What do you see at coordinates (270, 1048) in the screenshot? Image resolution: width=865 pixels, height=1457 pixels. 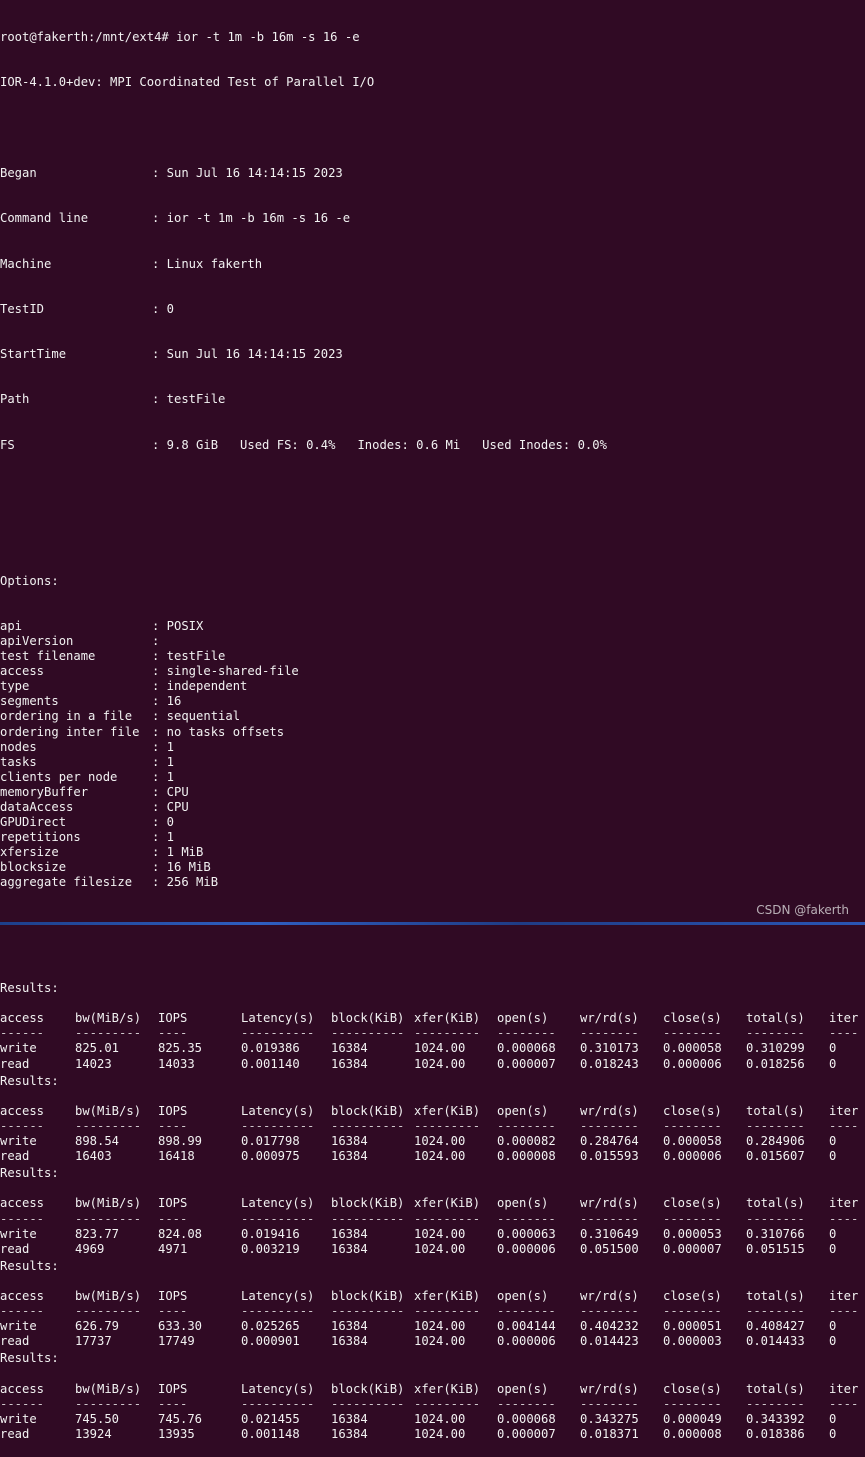 I see `result-cell: 0.019386` at bounding box center [270, 1048].